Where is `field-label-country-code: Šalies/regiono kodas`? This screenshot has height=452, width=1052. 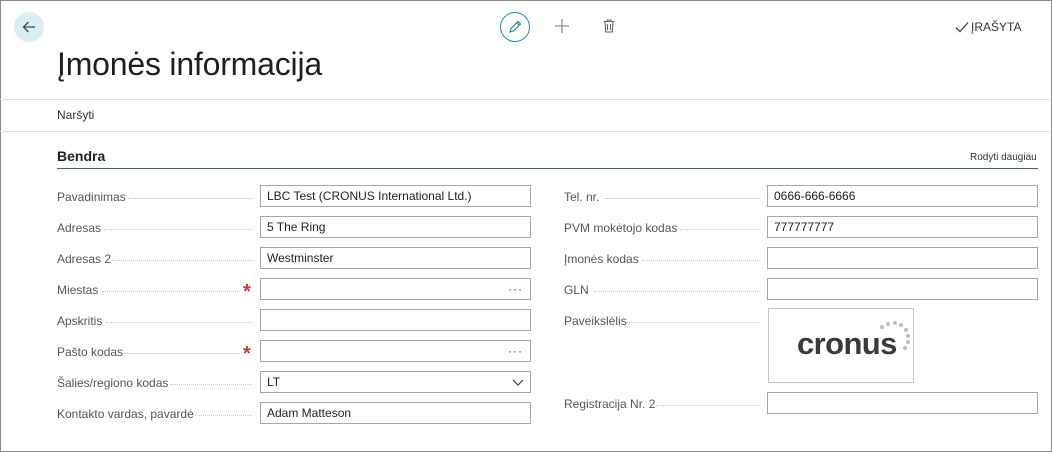 field-label-country-code: Šalies/regiono kodas is located at coordinates (113, 383).